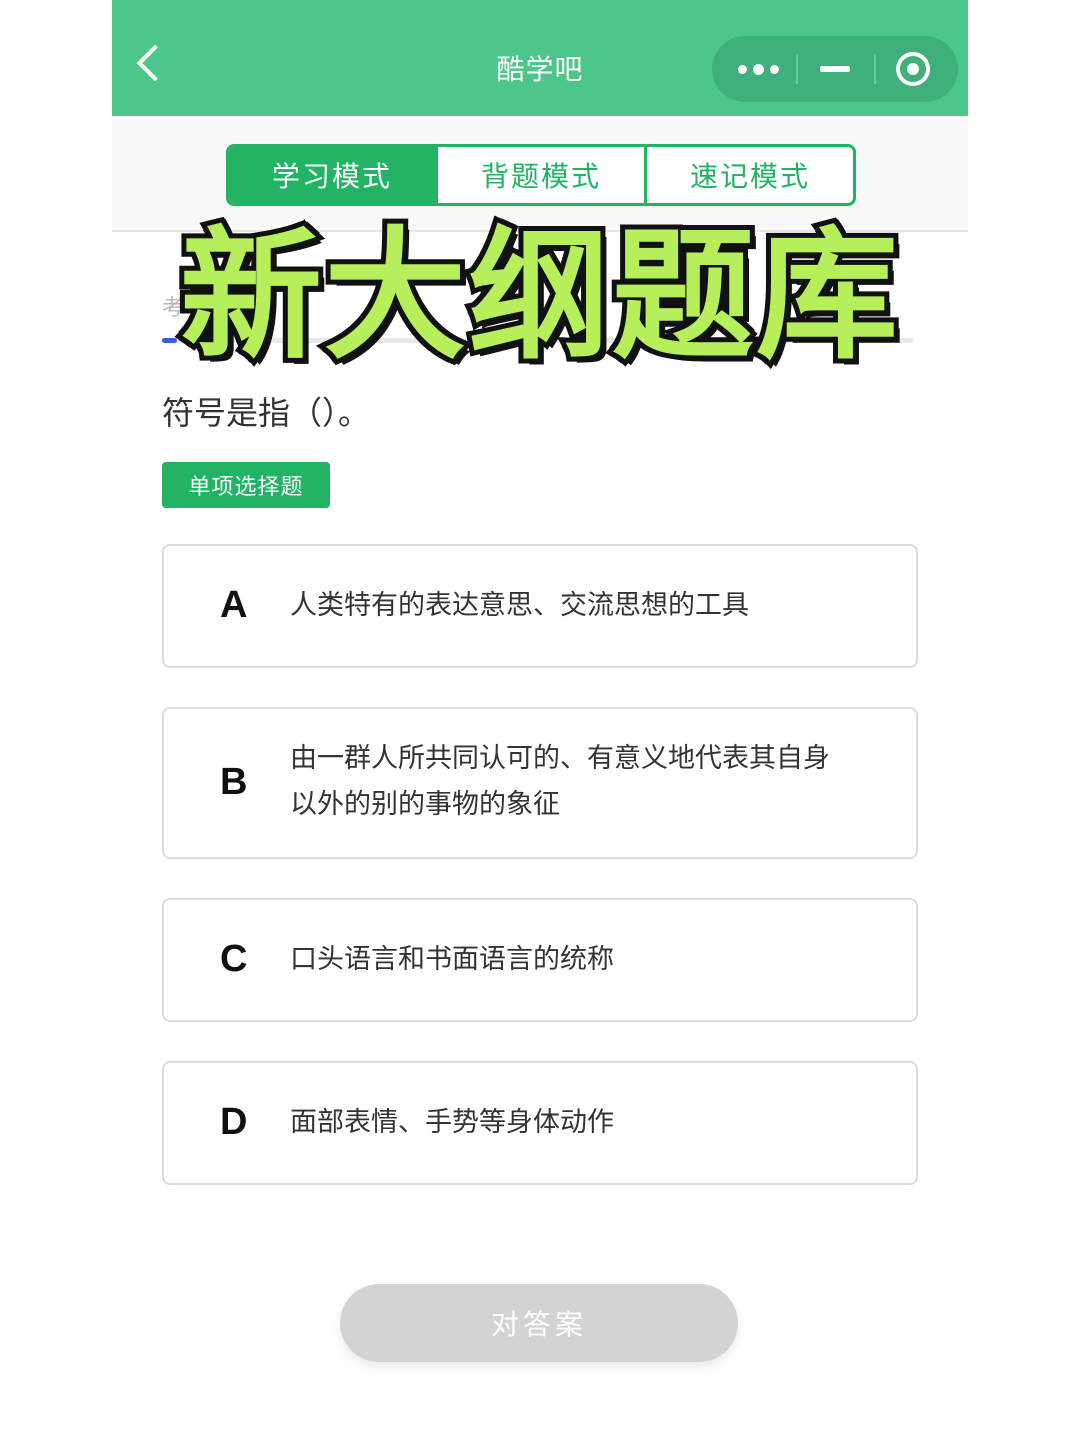  Describe the element at coordinates (539, 1323) in the screenshot. I see `check-answer-button: 对答案` at that location.